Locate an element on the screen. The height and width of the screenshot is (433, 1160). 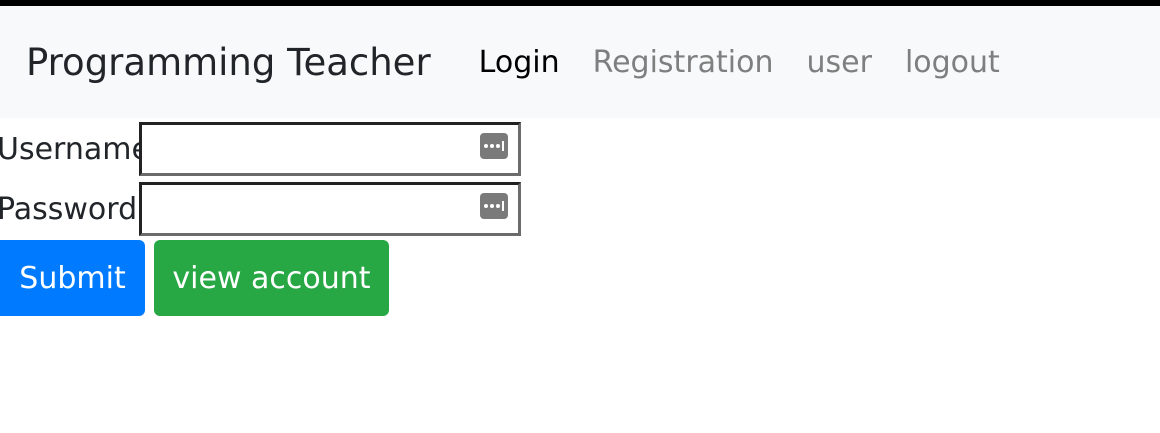
nav-link-login: Login is located at coordinates (519, 62).